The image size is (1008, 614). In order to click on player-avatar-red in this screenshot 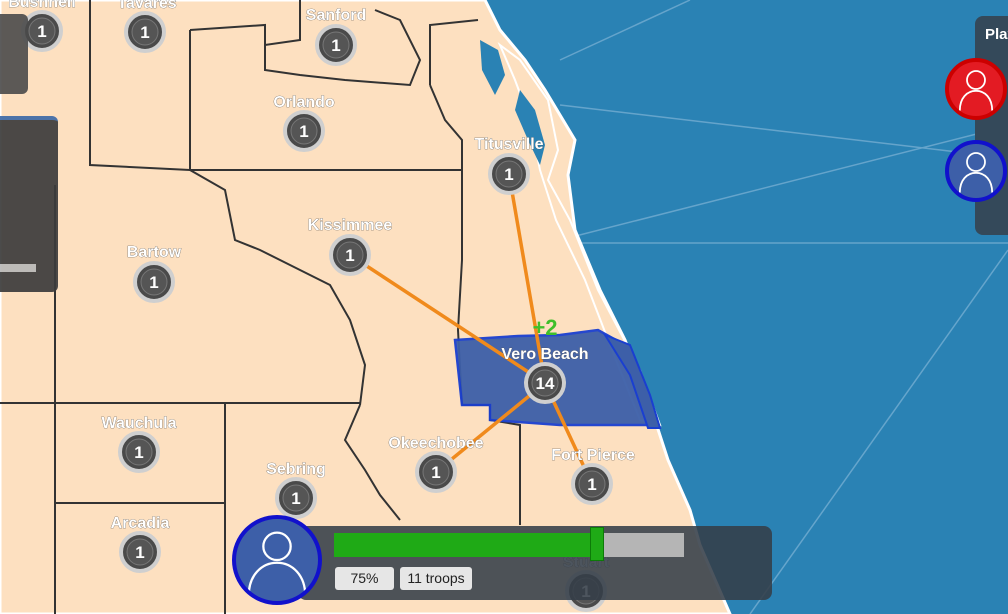, I will do `click(976, 89)`.